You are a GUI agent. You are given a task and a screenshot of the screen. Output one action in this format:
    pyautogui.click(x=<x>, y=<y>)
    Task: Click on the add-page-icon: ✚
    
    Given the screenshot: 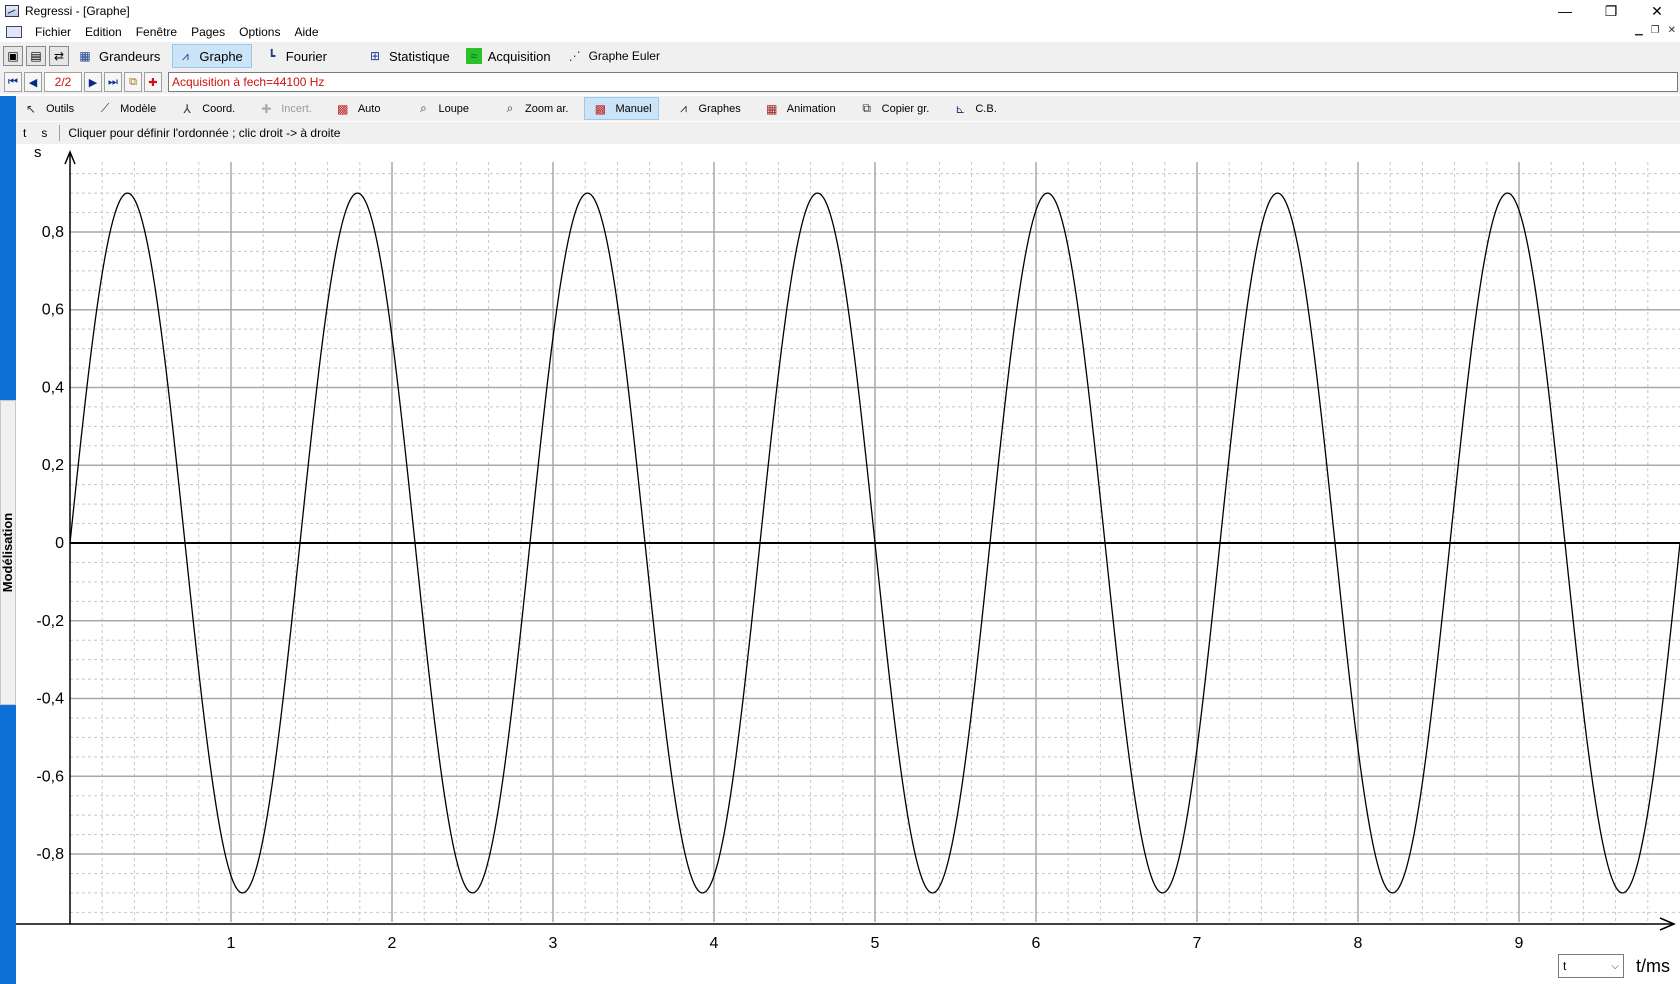 What is the action you would take?
    pyautogui.click(x=153, y=82)
    